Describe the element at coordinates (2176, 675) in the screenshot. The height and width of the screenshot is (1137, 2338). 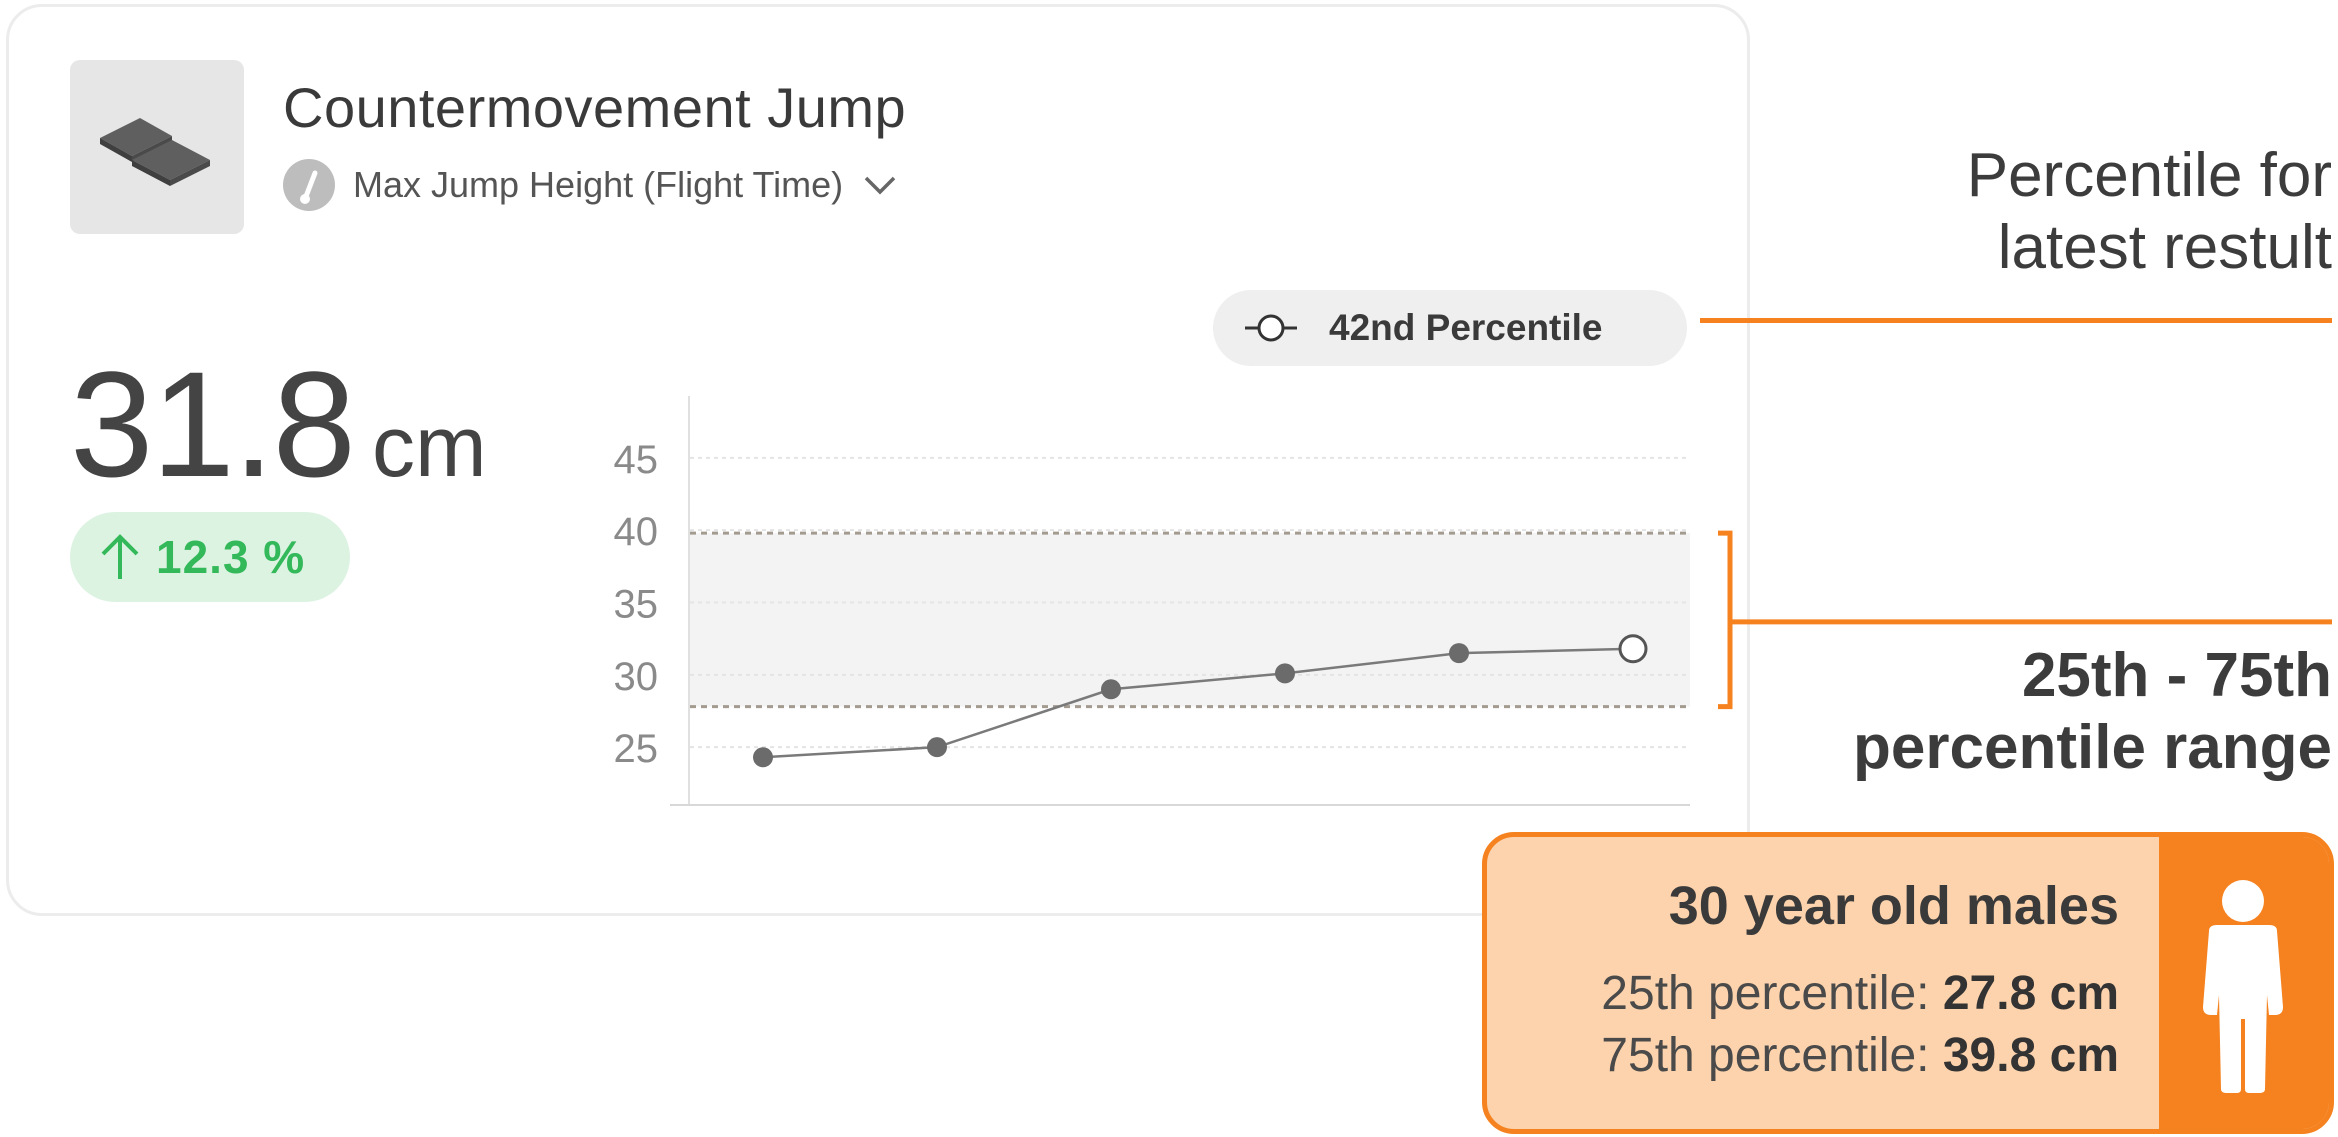
I see `range-annotation-line1: 25th - 75th` at that location.